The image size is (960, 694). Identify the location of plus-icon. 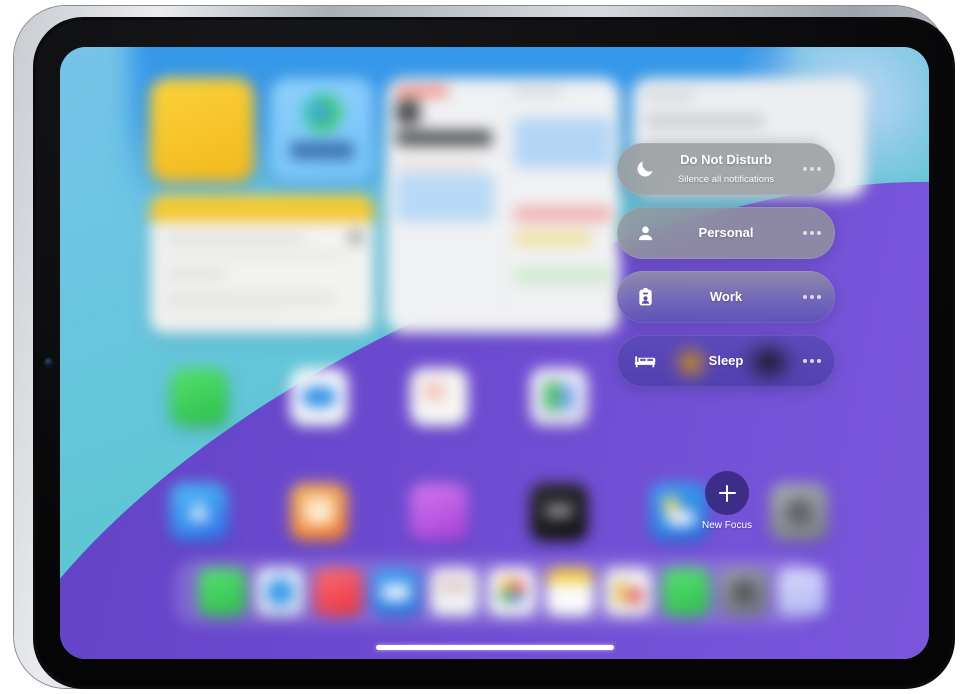
(727, 493).